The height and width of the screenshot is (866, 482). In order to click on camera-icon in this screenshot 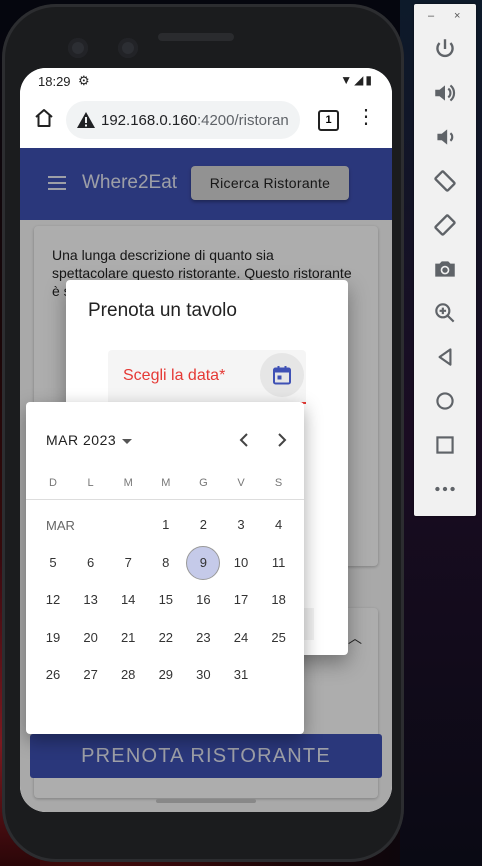, I will do `click(445, 269)`.